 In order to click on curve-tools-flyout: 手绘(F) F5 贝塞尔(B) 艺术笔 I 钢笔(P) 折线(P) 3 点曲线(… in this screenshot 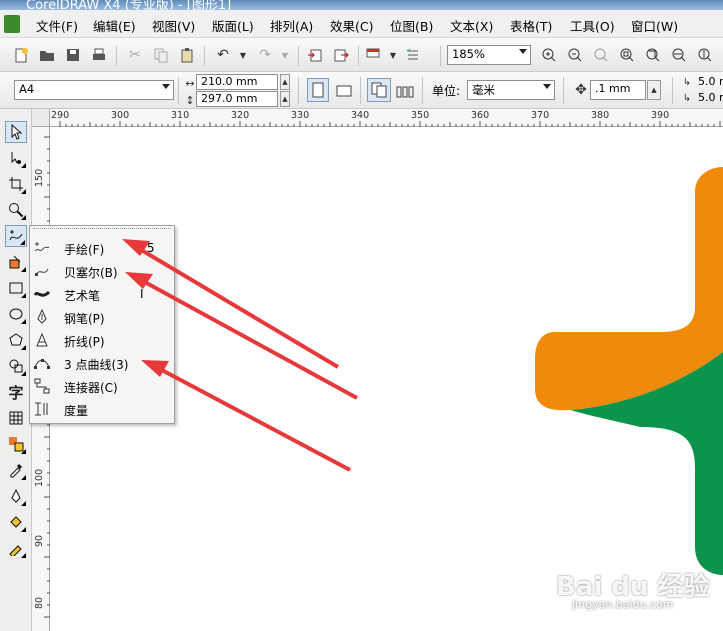, I will do `click(102, 324)`.